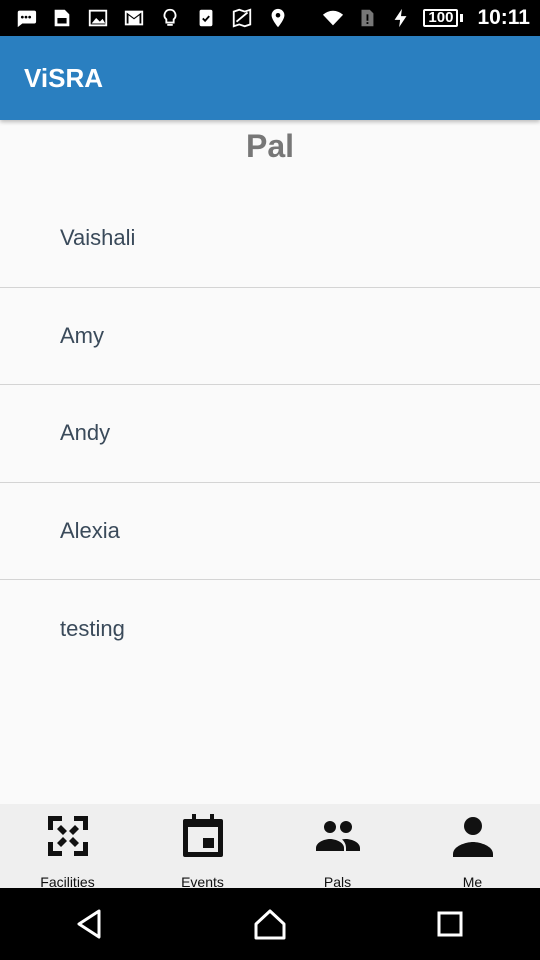 The width and height of the screenshot is (540, 960). I want to click on pal-list-item: testing, so click(270, 629).